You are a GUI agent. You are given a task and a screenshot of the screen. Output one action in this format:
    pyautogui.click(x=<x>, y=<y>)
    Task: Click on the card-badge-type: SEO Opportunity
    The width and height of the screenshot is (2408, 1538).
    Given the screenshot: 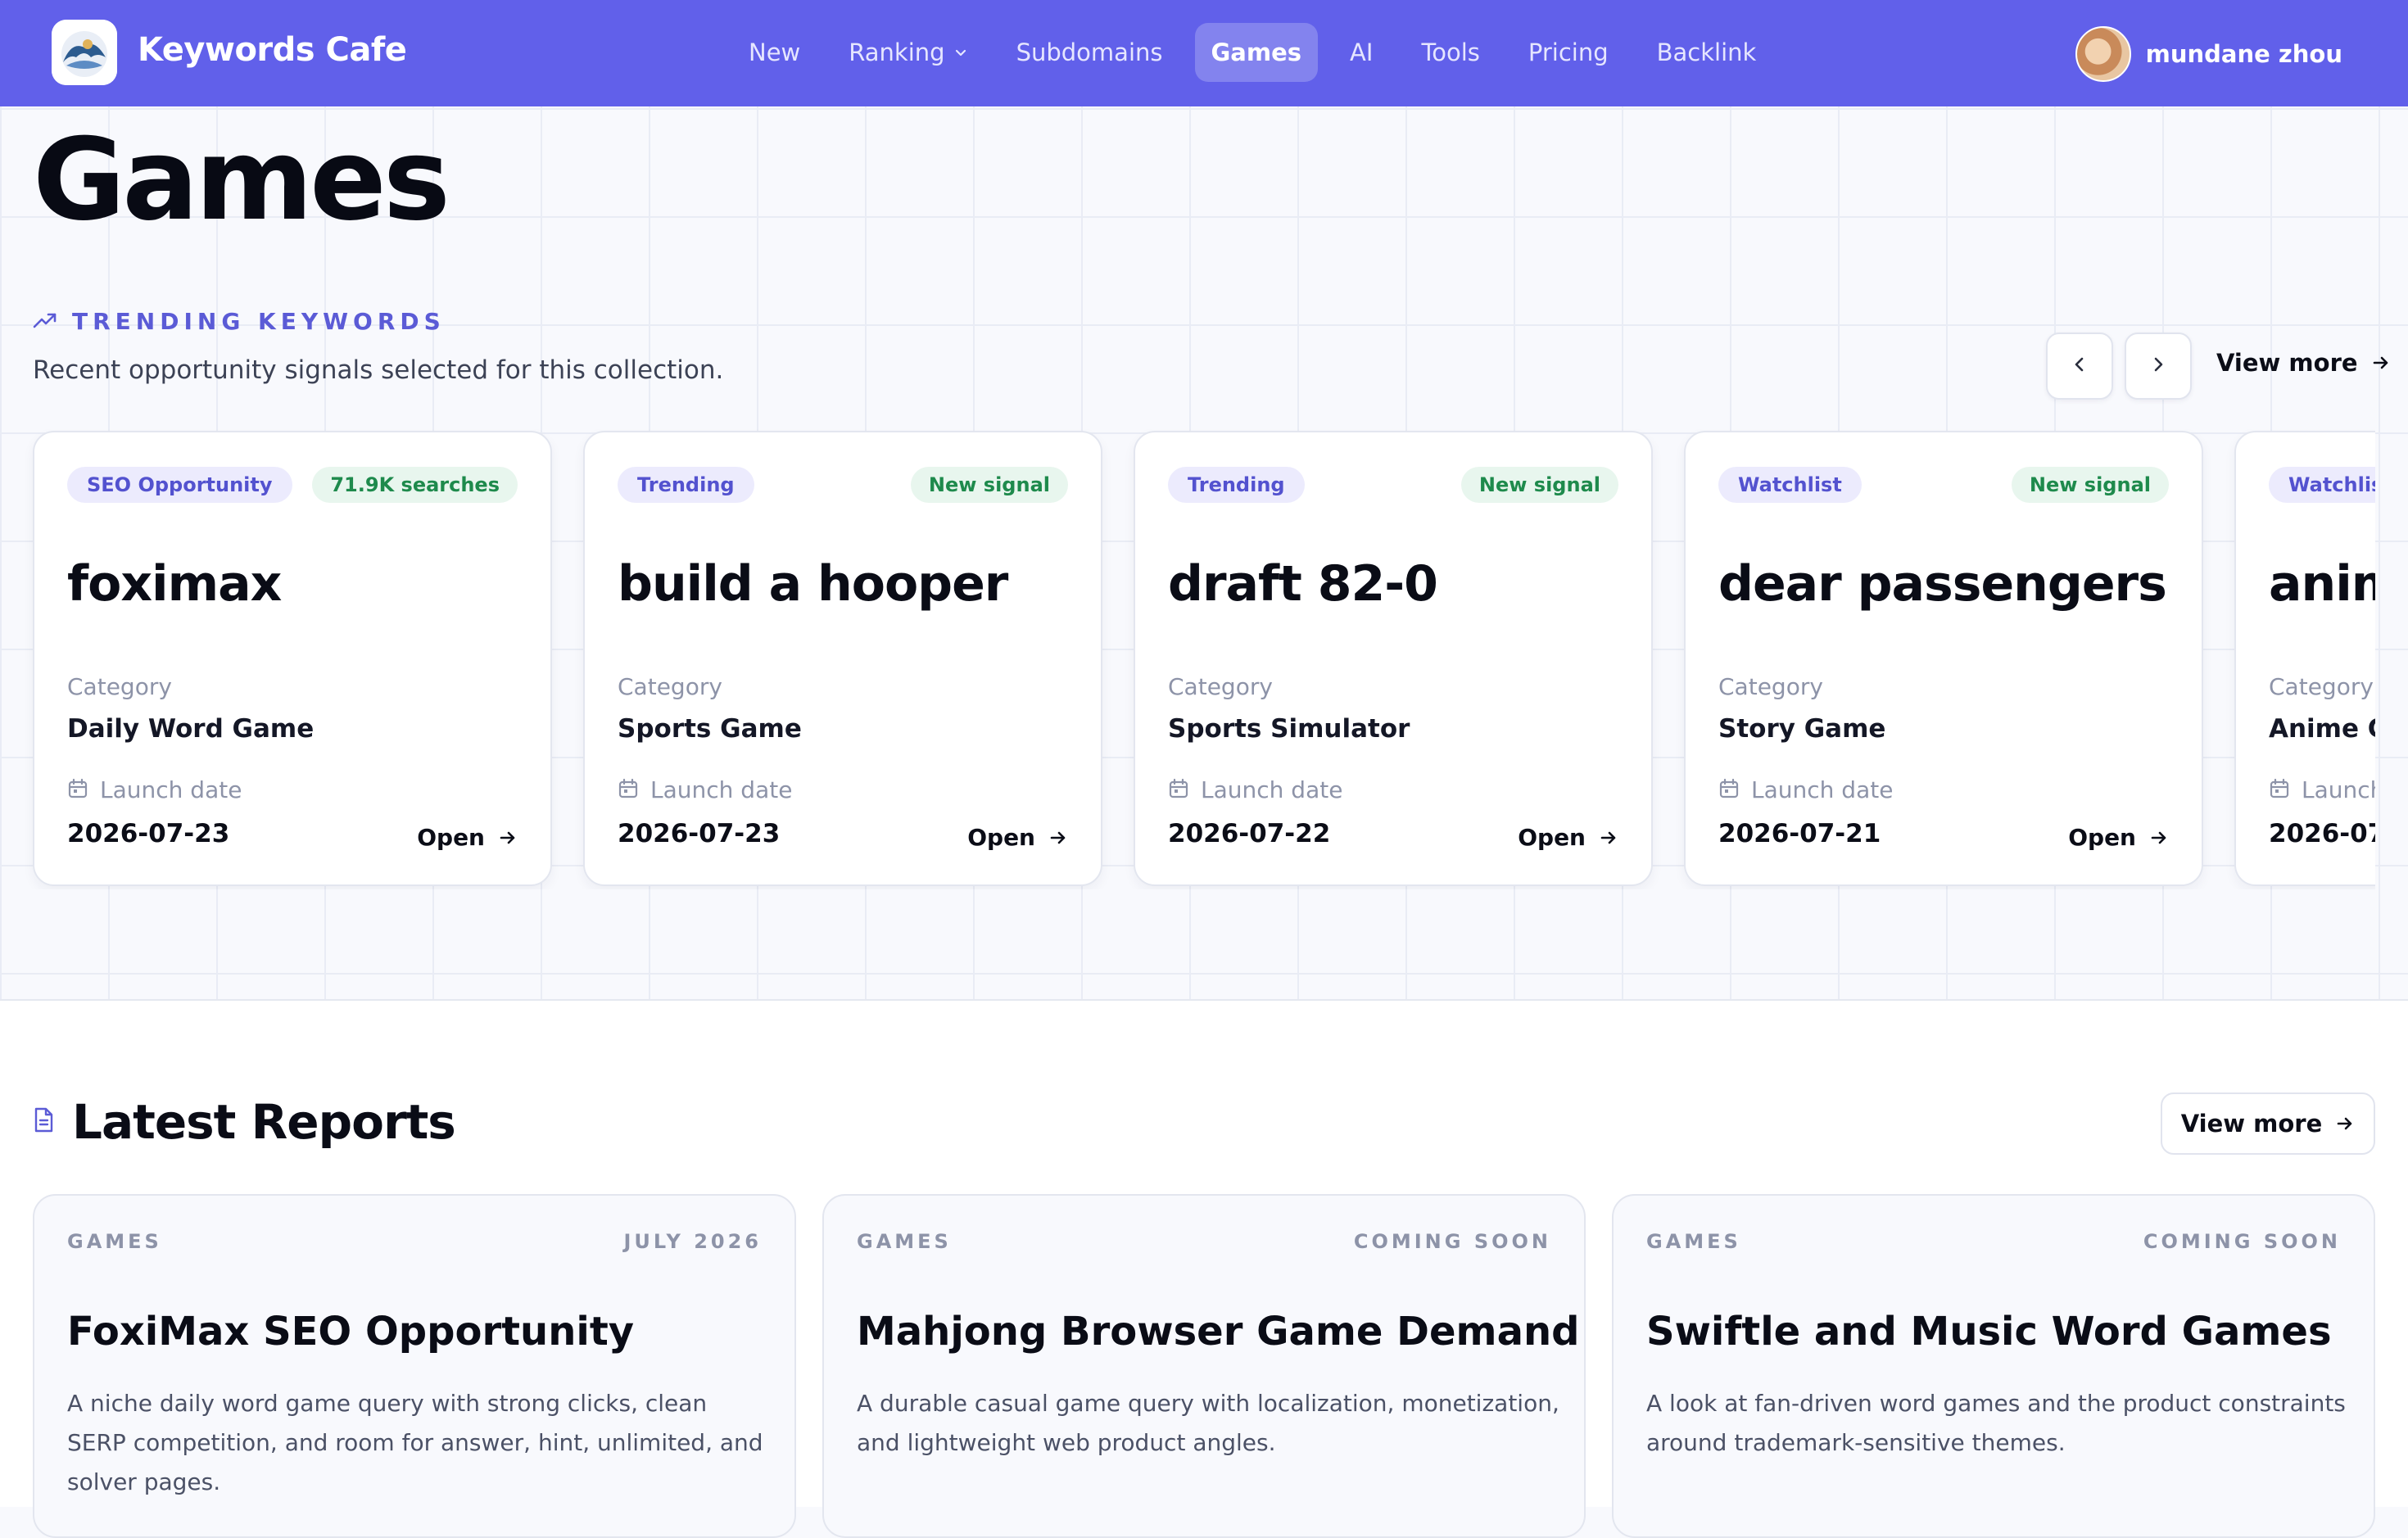 What is the action you would take?
    pyautogui.click(x=179, y=485)
    